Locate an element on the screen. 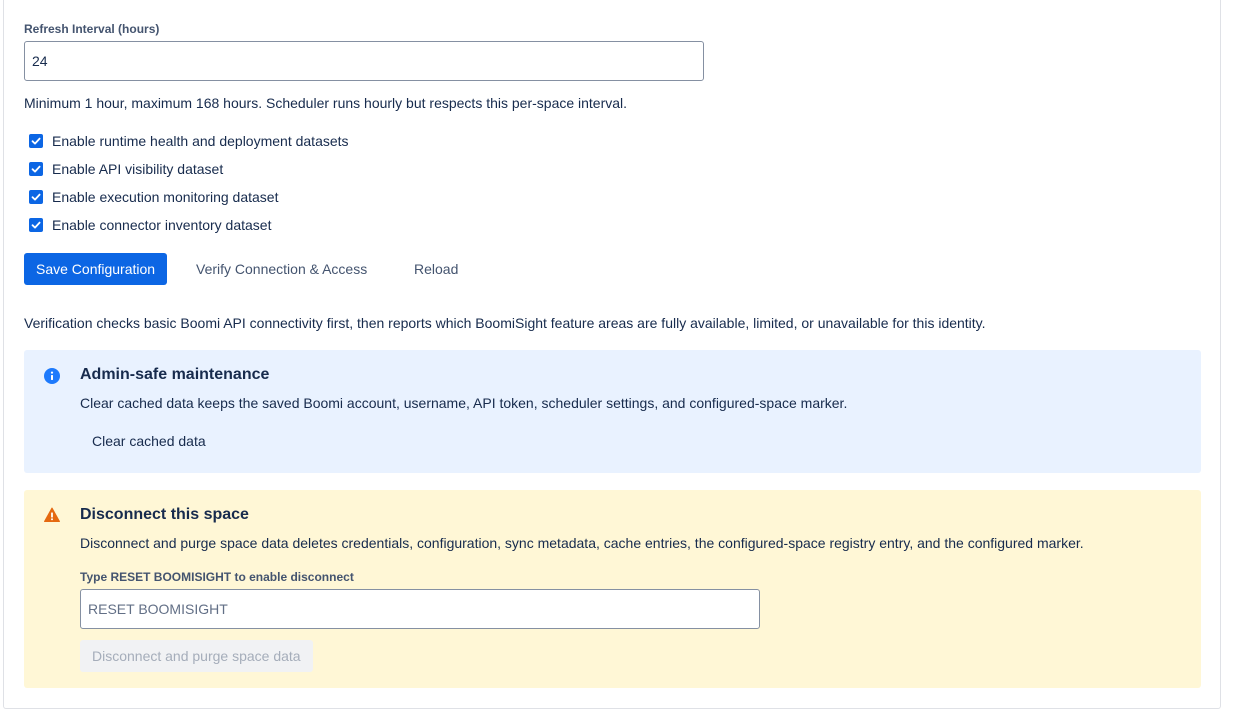 The image size is (1240, 720). api-visibility-option: Enable API visibility dataset is located at coordinates (126, 169).